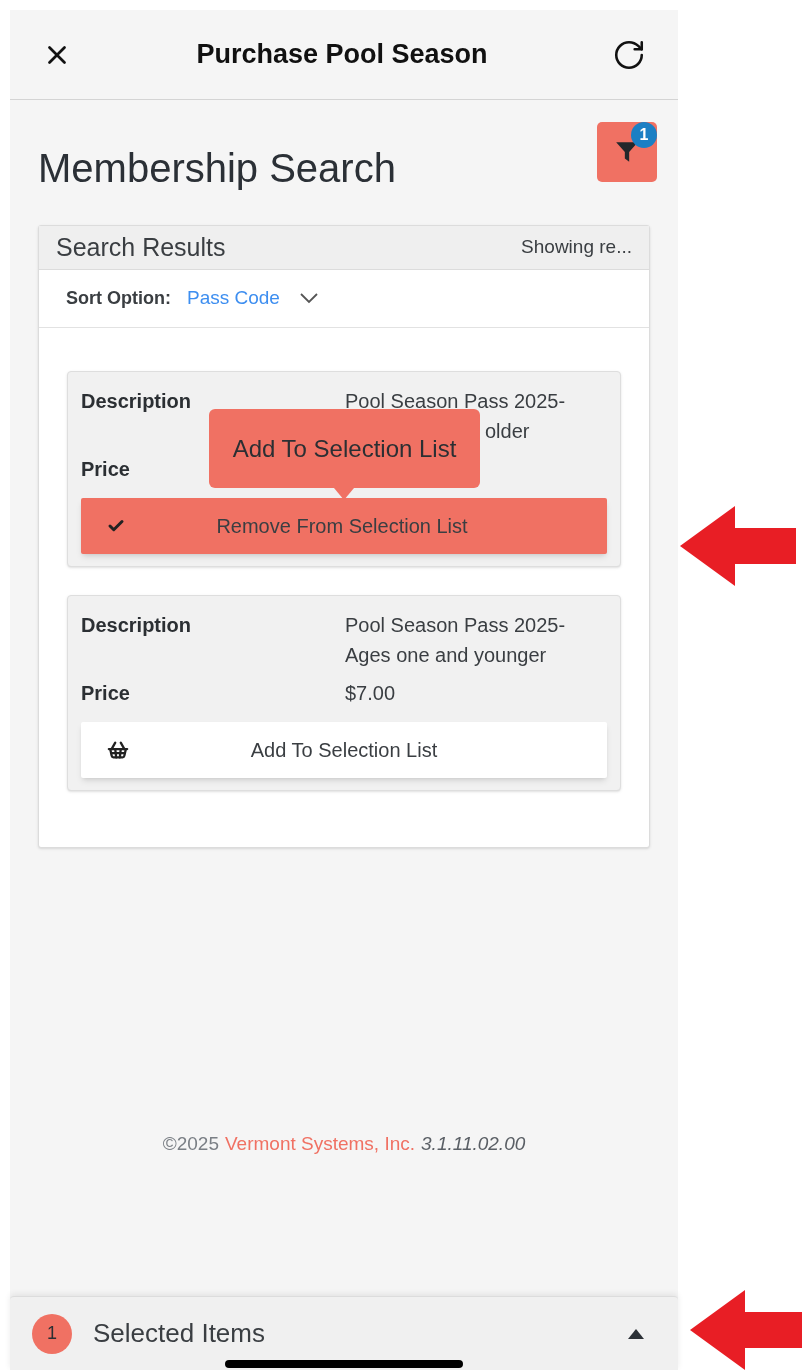 This screenshot has height=1370, width=802. I want to click on results-title: Search Results, so click(141, 247).